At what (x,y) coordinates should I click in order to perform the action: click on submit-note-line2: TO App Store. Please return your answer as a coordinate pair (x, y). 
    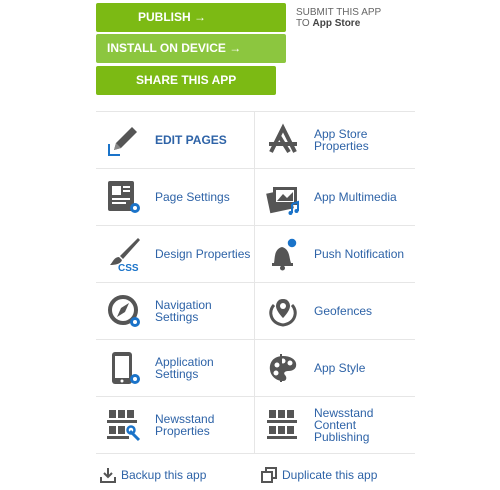
    Looking at the image, I should click on (328, 23).